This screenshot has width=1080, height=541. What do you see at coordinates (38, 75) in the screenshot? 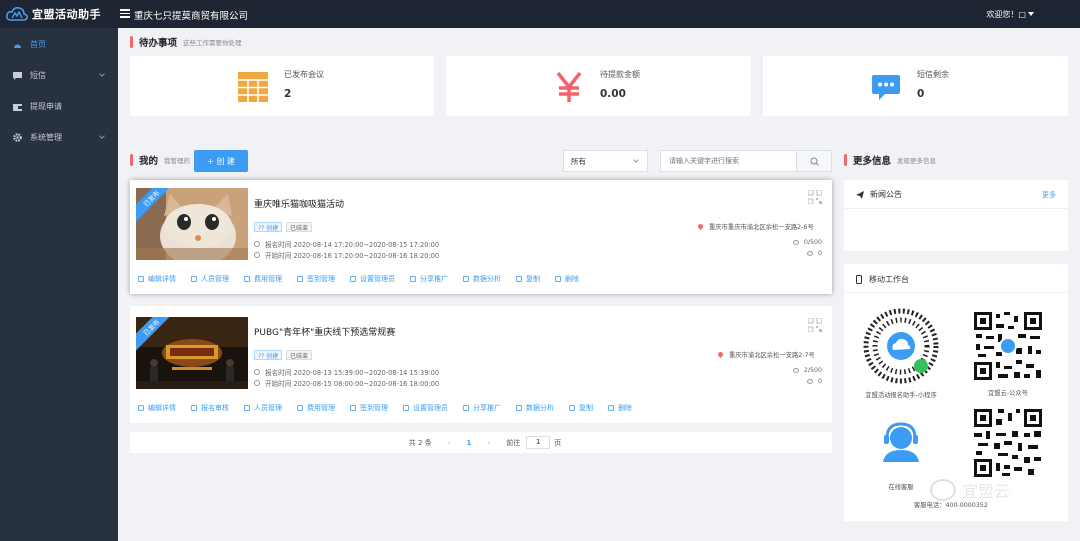
I see `sidebar-item-label: 短信` at bounding box center [38, 75].